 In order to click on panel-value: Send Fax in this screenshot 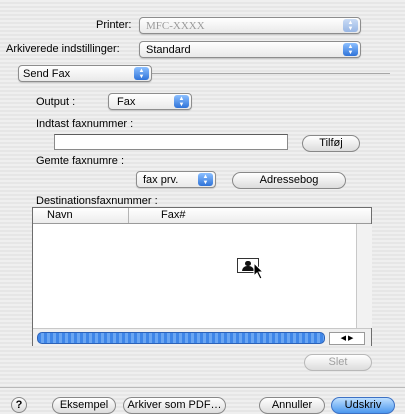, I will do `click(47, 74)`.